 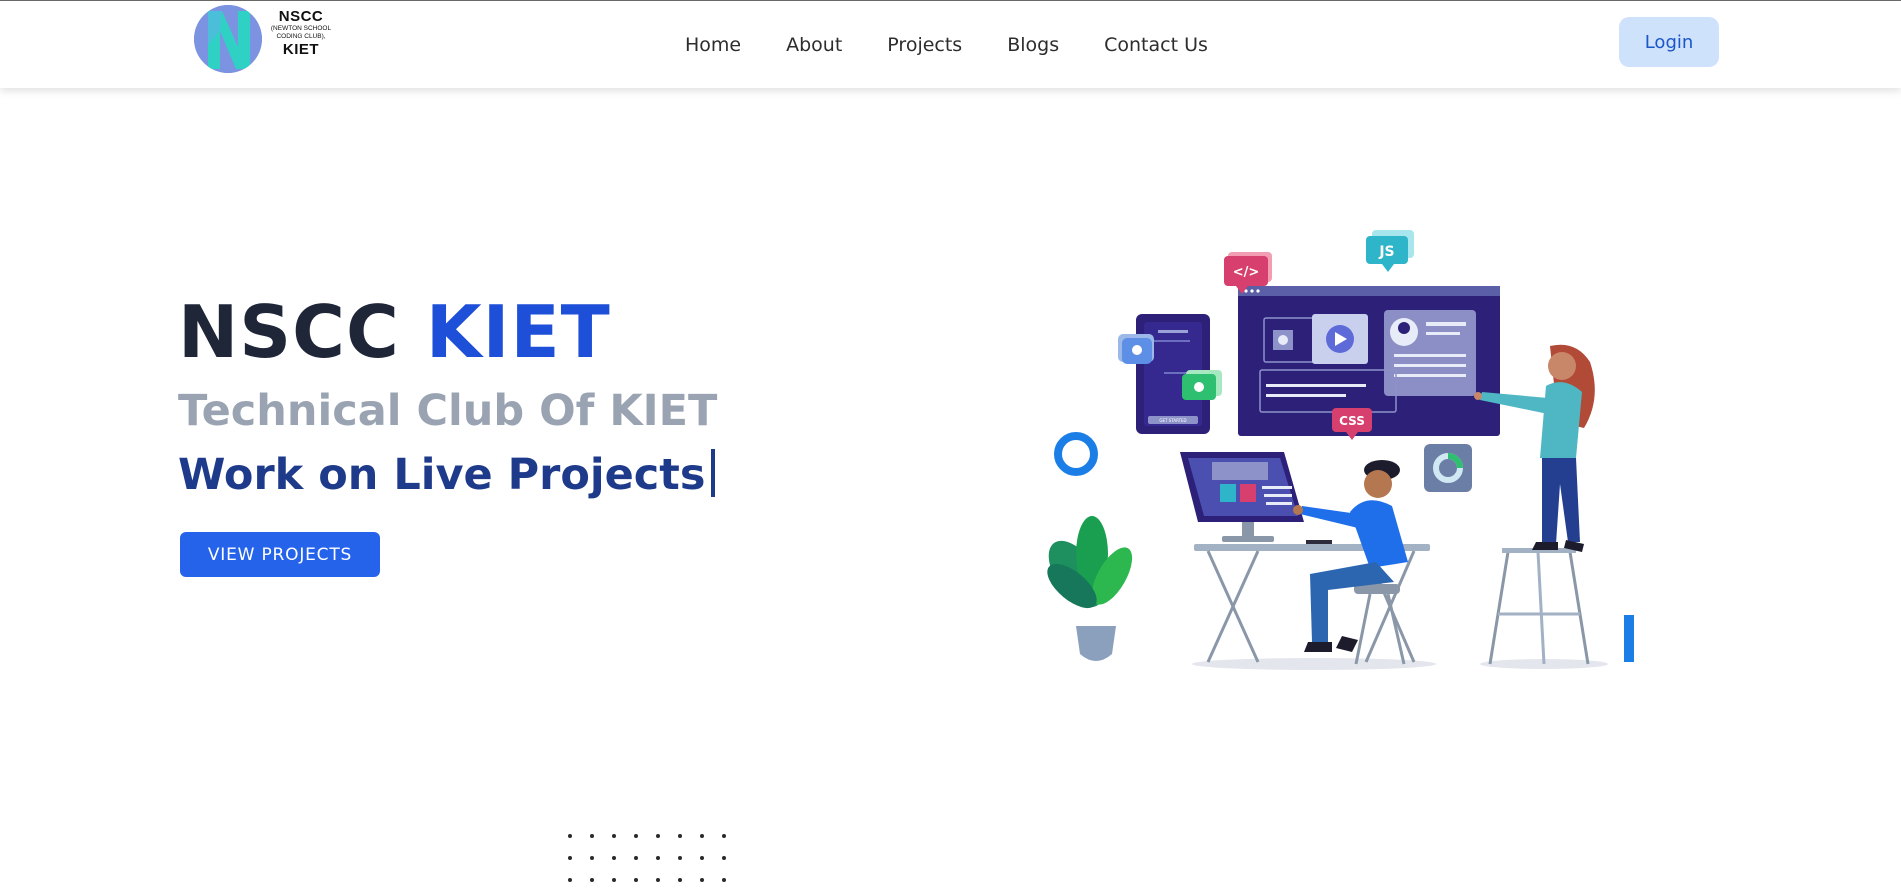 What do you see at coordinates (228, 39) in the screenshot?
I see `logo-n-icon` at bounding box center [228, 39].